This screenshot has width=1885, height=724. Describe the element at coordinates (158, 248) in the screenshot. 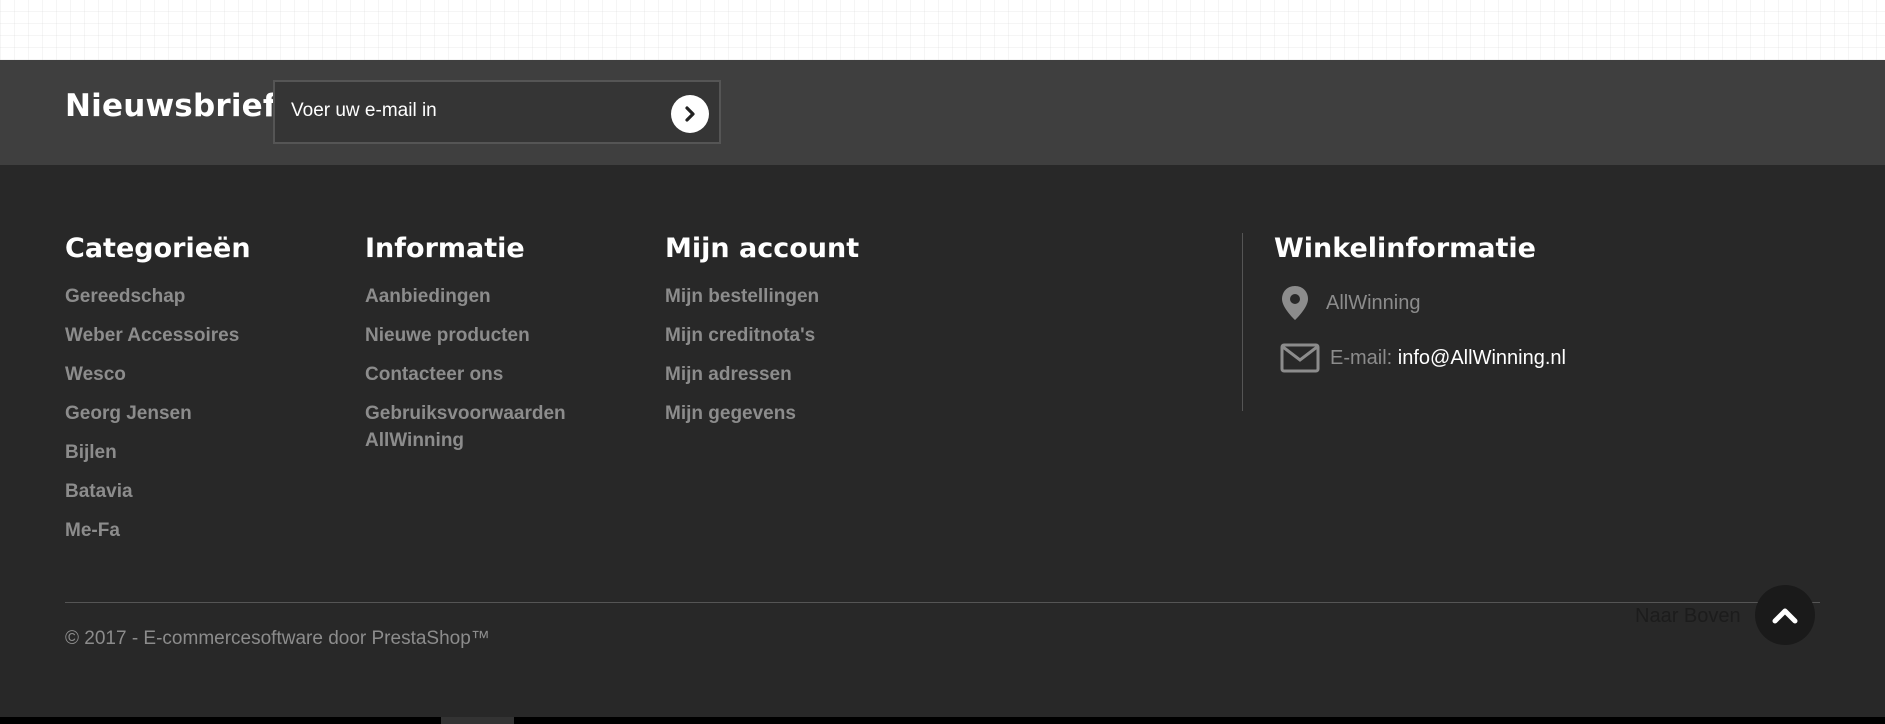

I see `categories-title: Categorieën` at that location.